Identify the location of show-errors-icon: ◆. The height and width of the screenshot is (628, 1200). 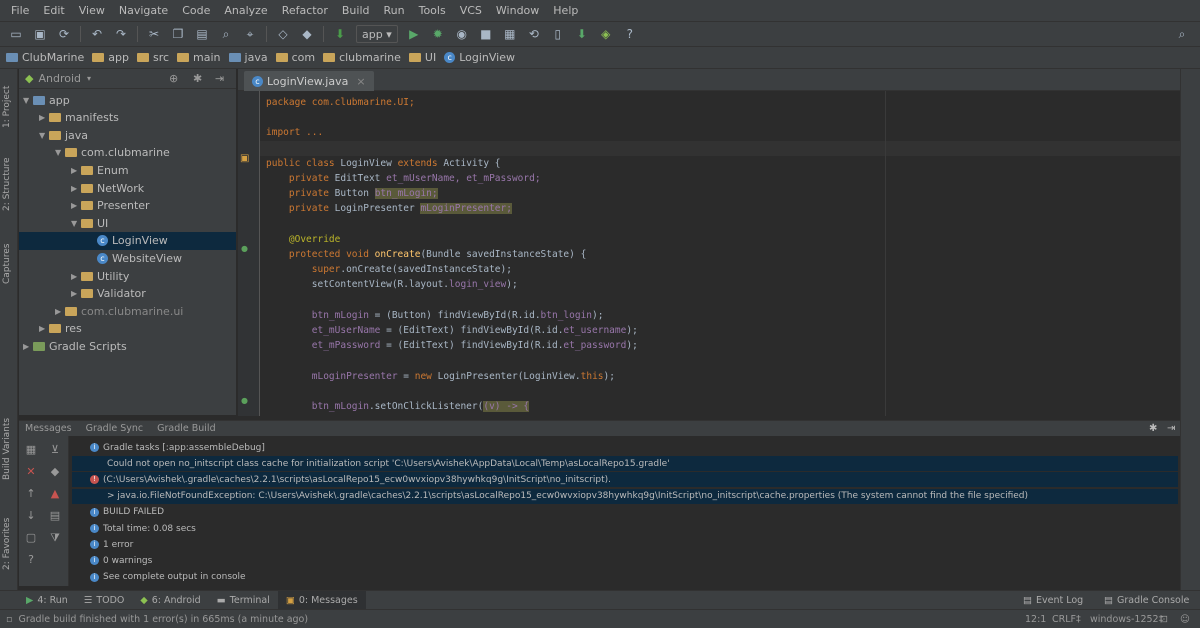
(55, 472).